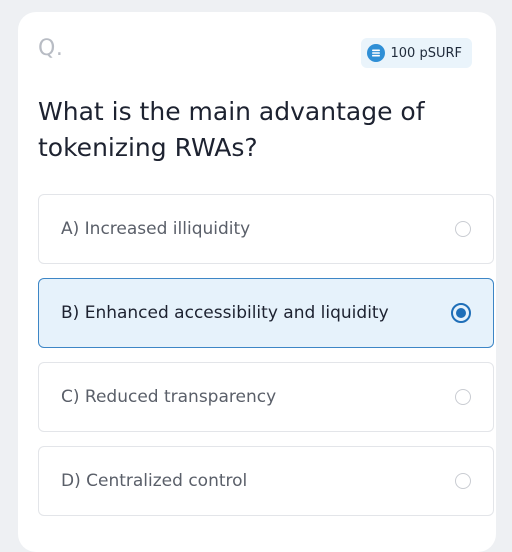 This screenshot has height=552, width=512. I want to click on option-label: D) Centralized control, so click(154, 481).